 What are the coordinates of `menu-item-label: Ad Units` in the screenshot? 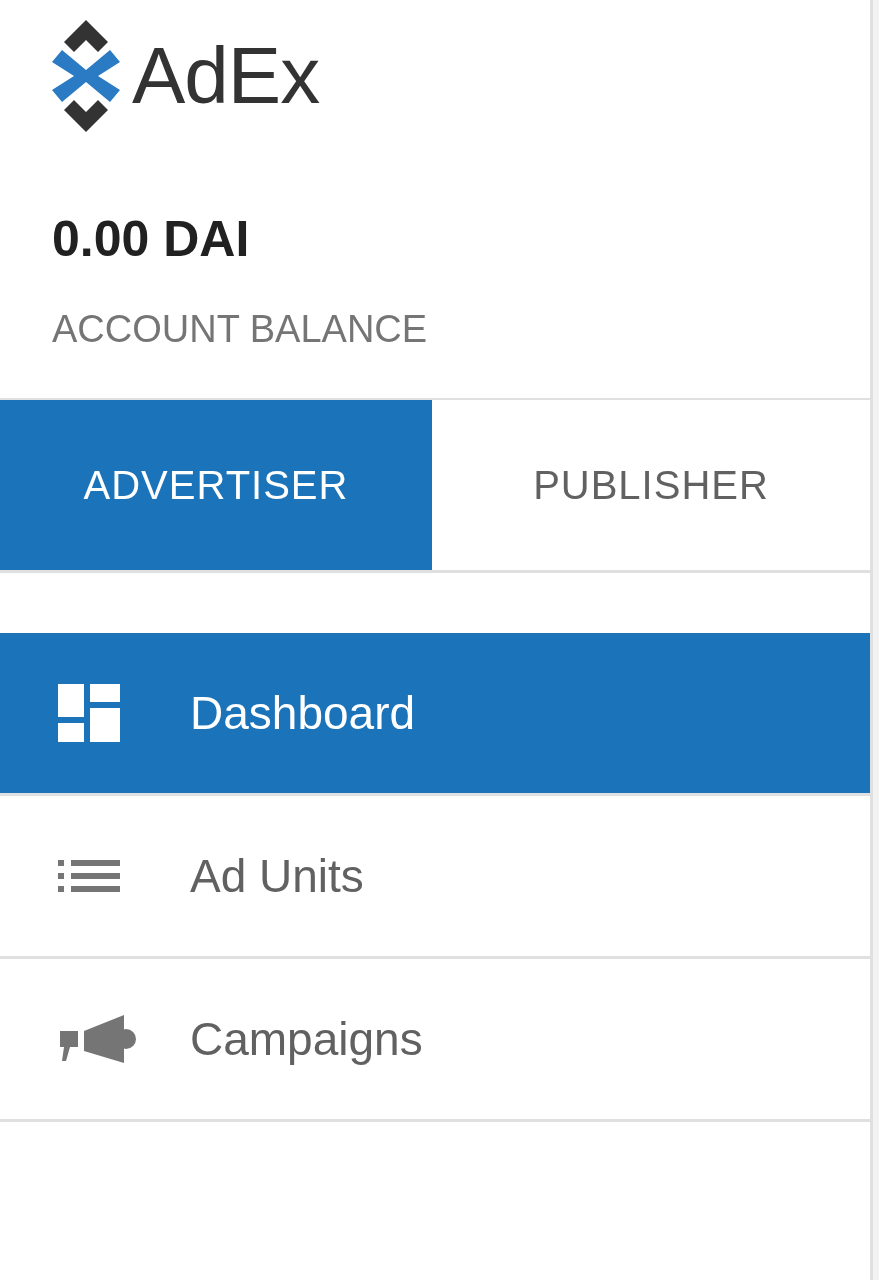 It's located at (277, 876).